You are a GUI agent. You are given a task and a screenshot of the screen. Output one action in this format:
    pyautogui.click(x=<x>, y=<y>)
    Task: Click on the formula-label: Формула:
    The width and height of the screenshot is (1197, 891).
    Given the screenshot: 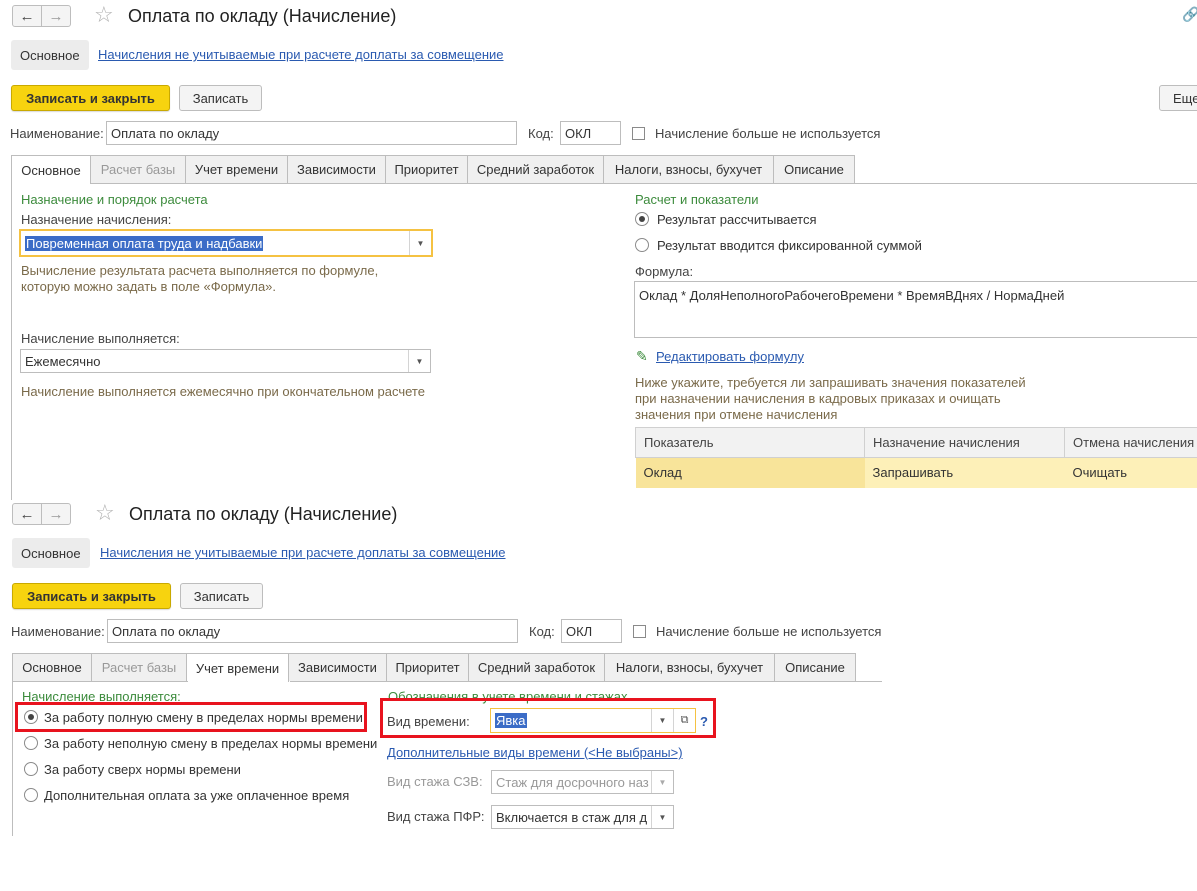 What is the action you would take?
    pyautogui.click(x=664, y=271)
    